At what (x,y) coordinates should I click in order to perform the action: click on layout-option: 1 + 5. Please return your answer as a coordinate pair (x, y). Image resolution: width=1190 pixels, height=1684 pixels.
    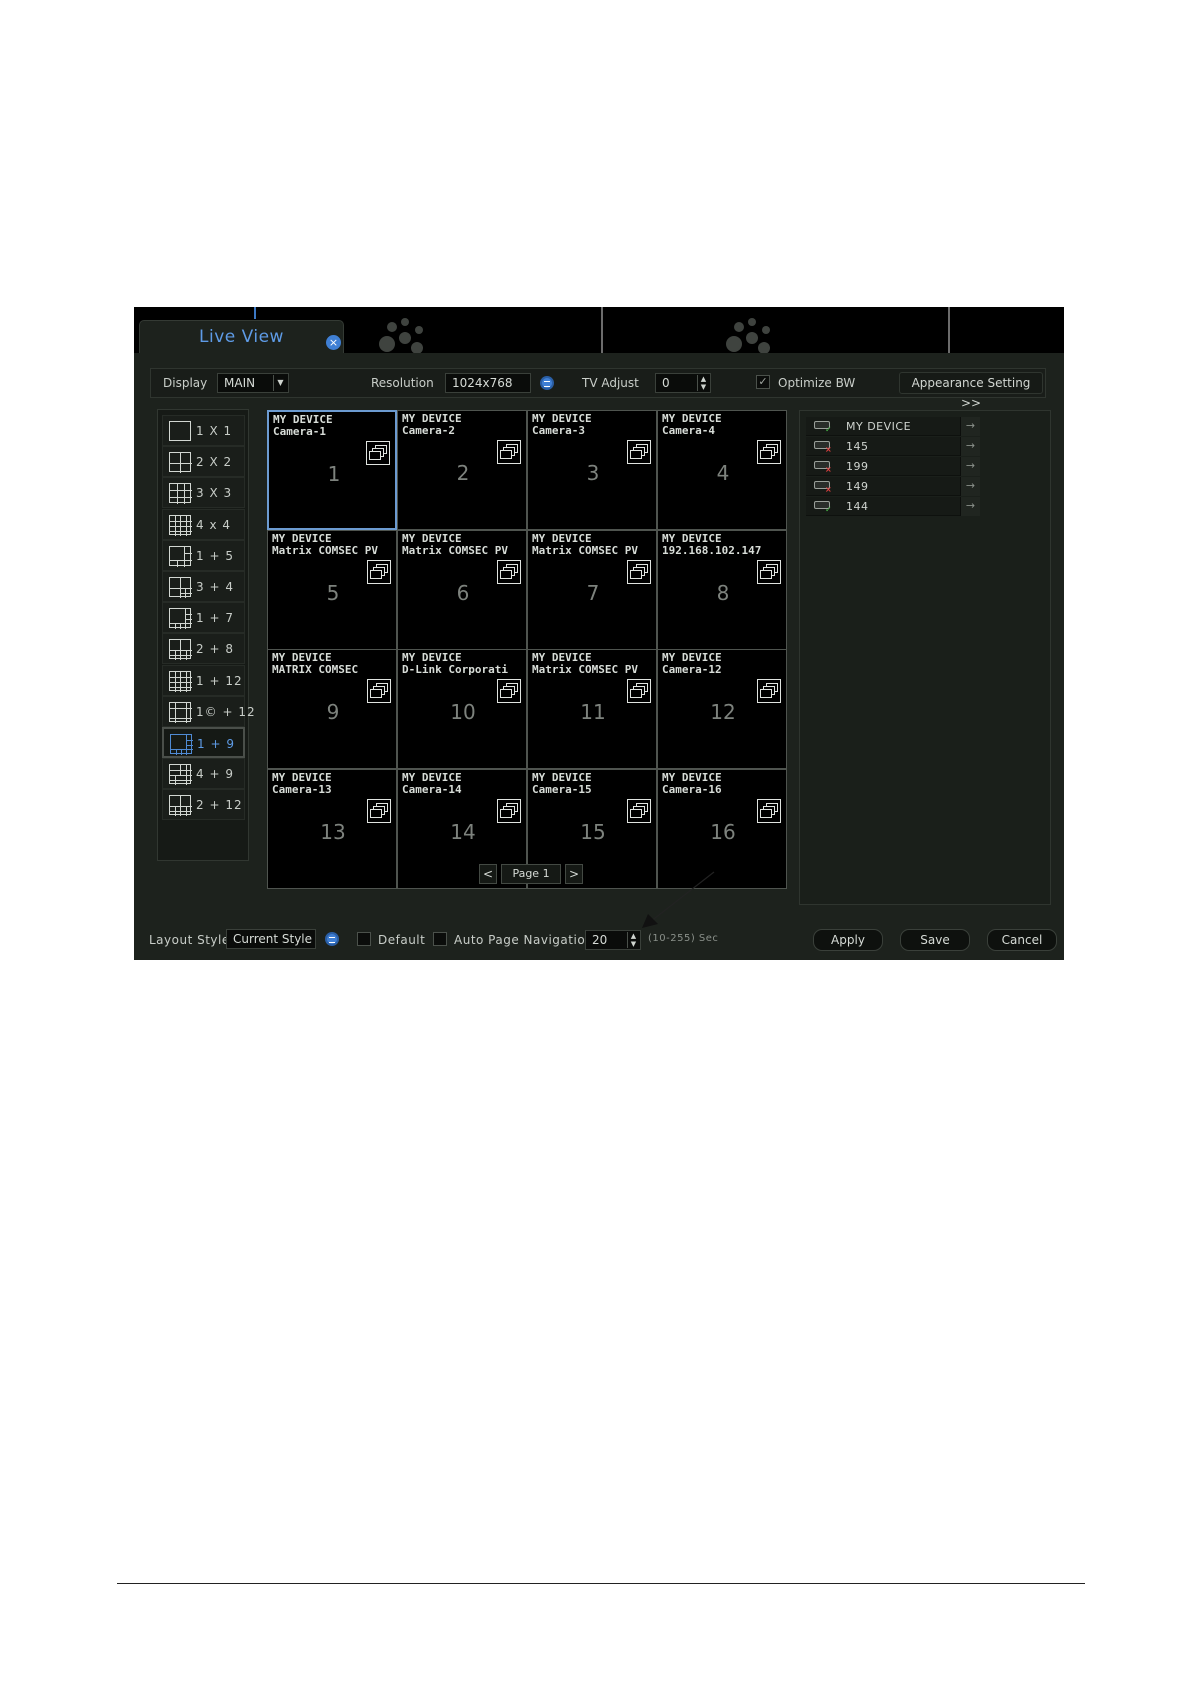
    Looking at the image, I should click on (203, 555).